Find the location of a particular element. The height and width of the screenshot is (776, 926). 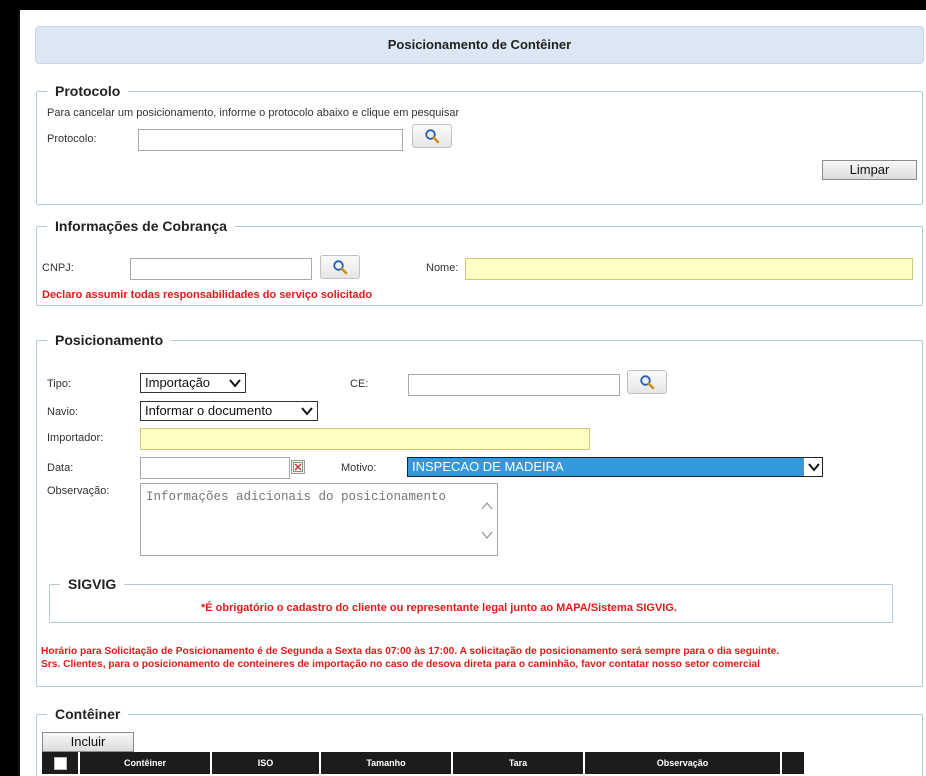

container-table: Contêiner ISO Tamanho Tara Observação is located at coordinates (423, 763).